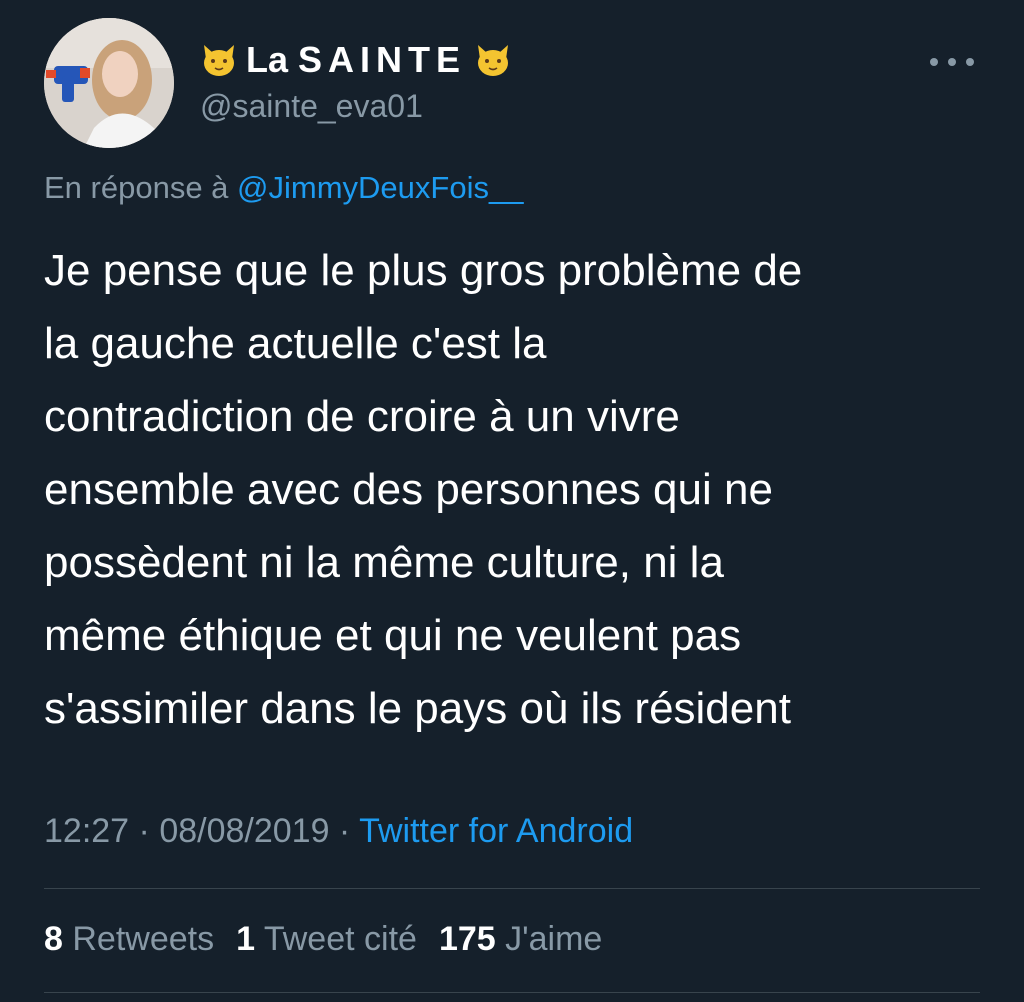 The width and height of the screenshot is (1024, 1002). I want to click on quote-tweets-stat: 1 Tweet cité, so click(326, 939).